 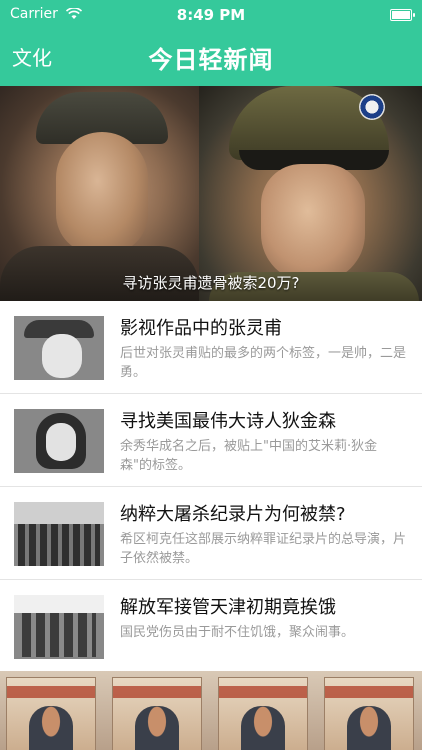 What do you see at coordinates (233, 514) in the screenshot?
I see `article-title: 纳粹大屠杀纪录片为何被禁?` at bounding box center [233, 514].